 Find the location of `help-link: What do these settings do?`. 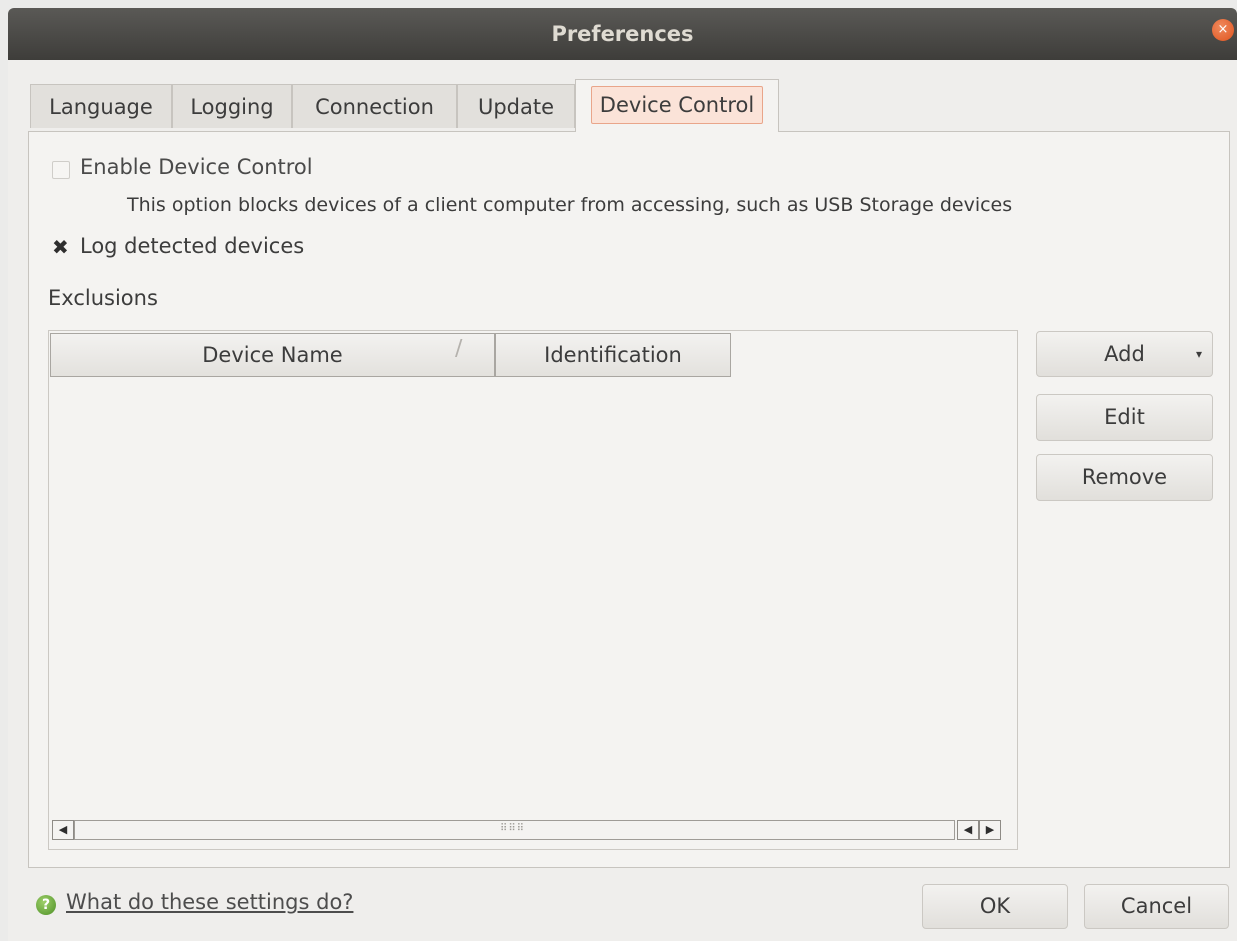

help-link: What do these settings do? is located at coordinates (209, 902).